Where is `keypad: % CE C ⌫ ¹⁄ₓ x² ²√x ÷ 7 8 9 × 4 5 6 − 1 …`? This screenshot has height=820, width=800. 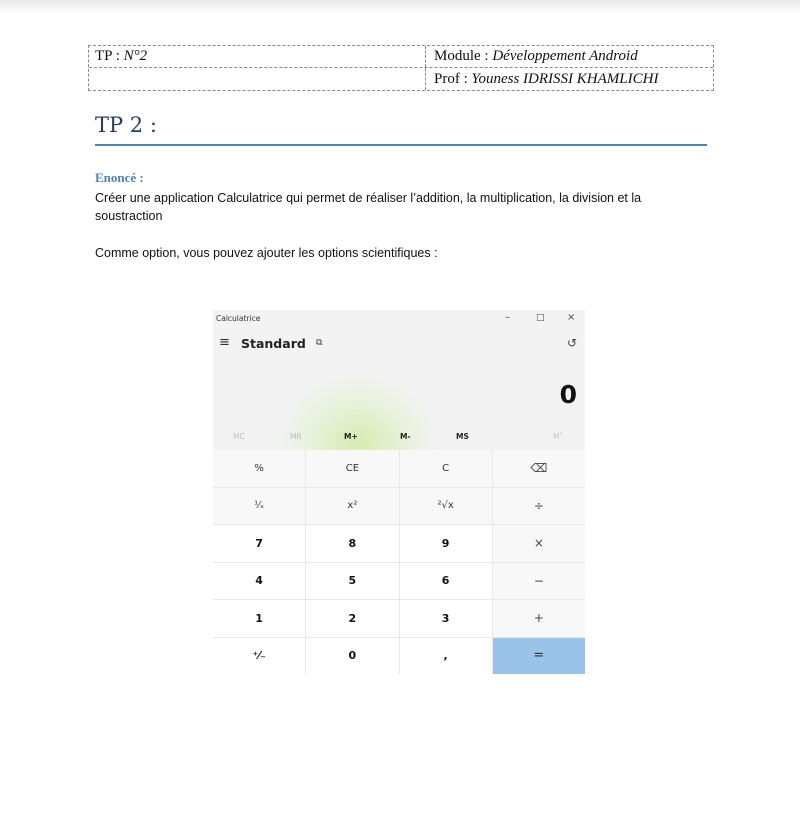
keypad: % CE C ⌫ ¹⁄ₓ x² ²√x ÷ 7 8 9 × 4 5 6 − 1 … is located at coordinates (399, 562).